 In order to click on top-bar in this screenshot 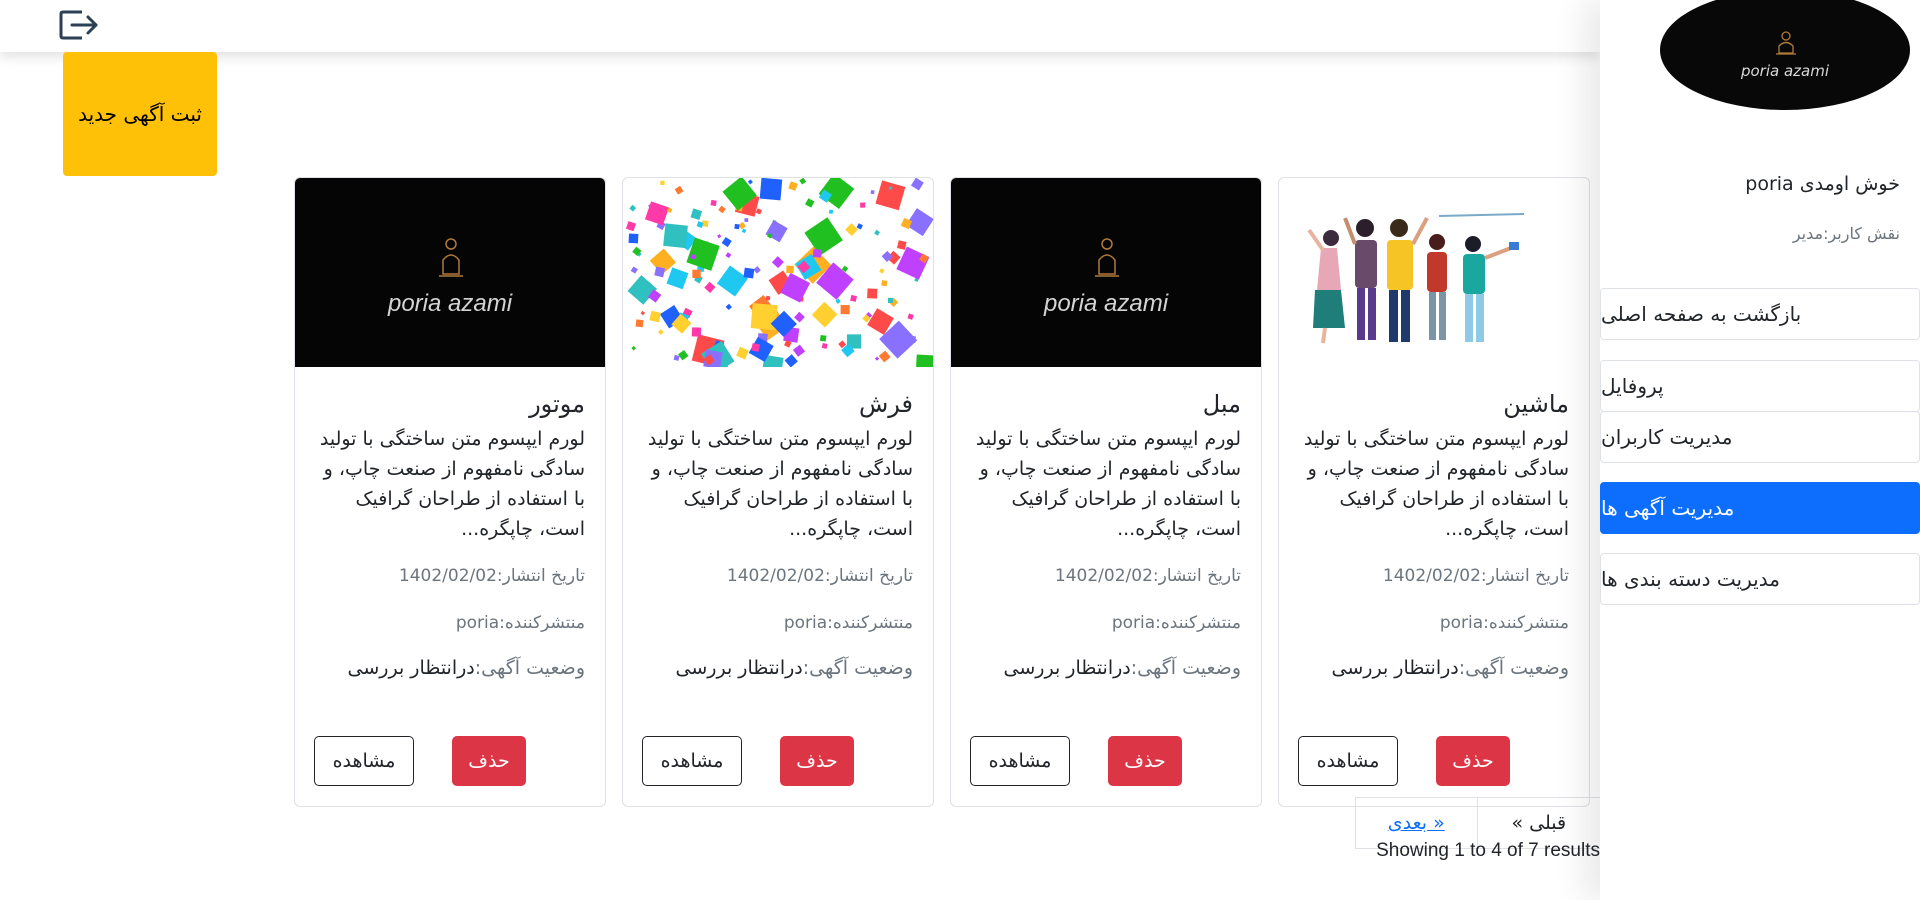, I will do `click(800, 26)`.